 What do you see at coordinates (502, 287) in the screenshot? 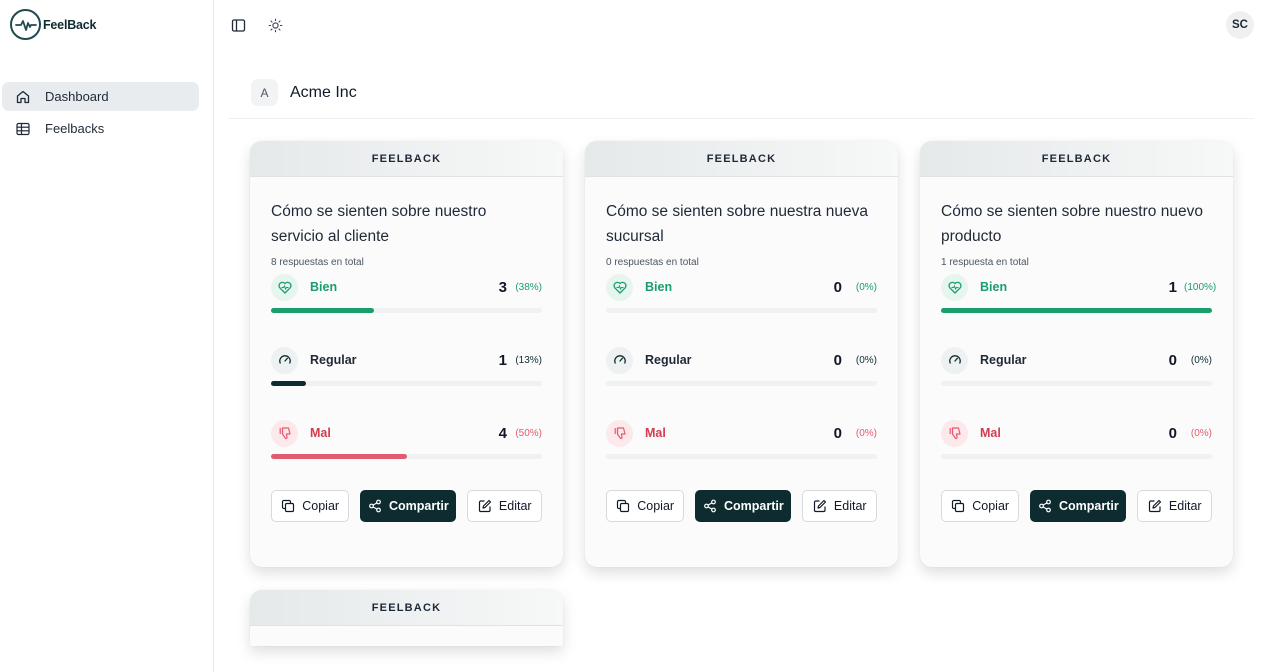
I see `stat-count: 3` at bounding box center [502, 287].